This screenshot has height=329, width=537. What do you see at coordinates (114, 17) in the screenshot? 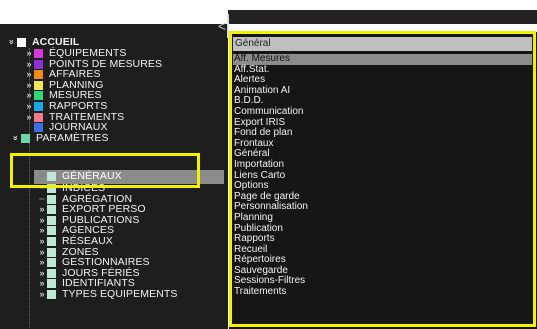
I see `top-bar-left` at bounding box center [114, 17].